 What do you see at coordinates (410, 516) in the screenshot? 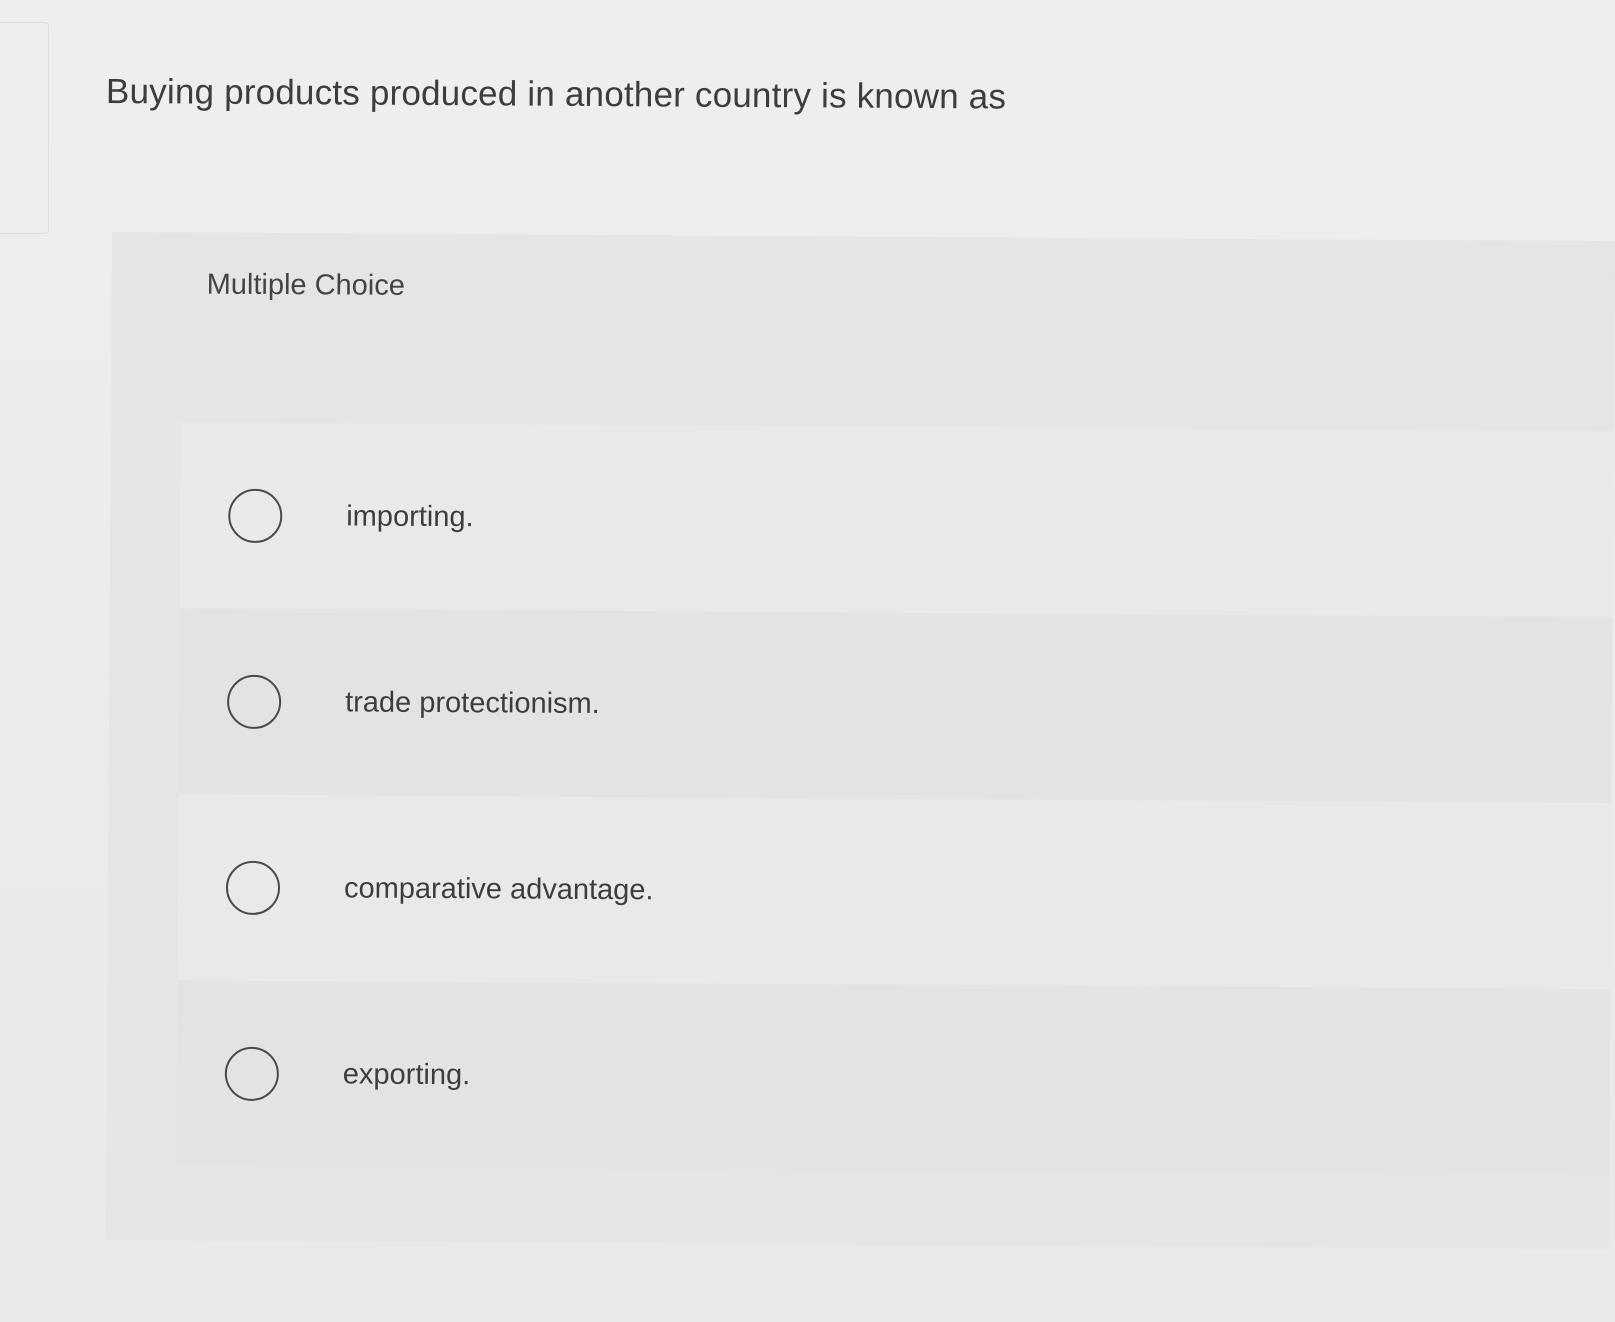
I see `option-label: importing.` at bounding box center [410, 516].